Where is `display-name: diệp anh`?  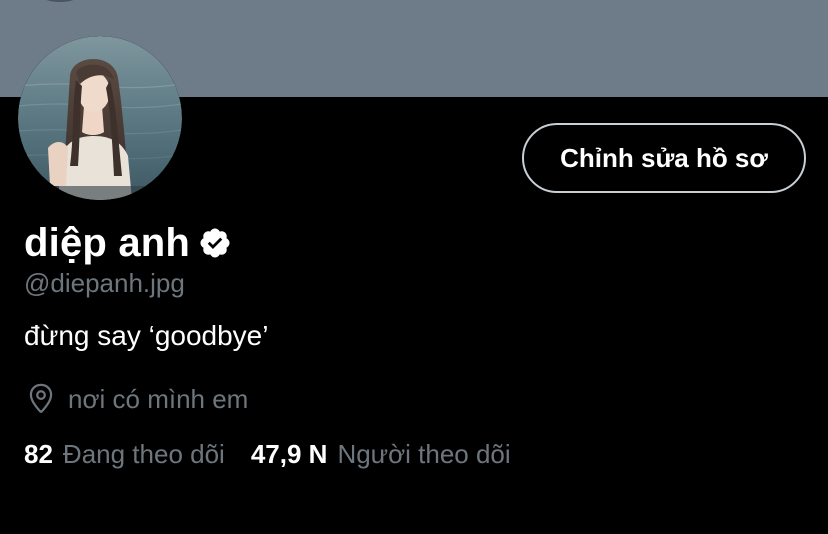
display-name: diệp anh is located at coordinates (107, 242).